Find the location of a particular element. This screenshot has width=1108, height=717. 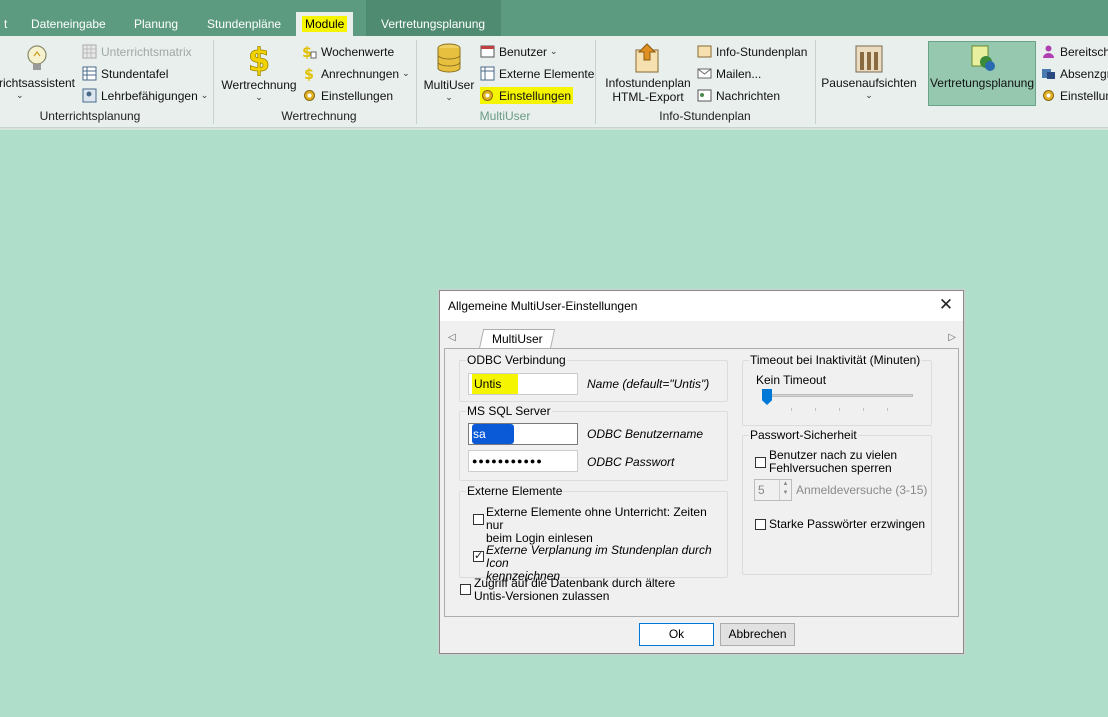

tab-stundenplaene: Stundenpläne is located at coordinates (244, 24).